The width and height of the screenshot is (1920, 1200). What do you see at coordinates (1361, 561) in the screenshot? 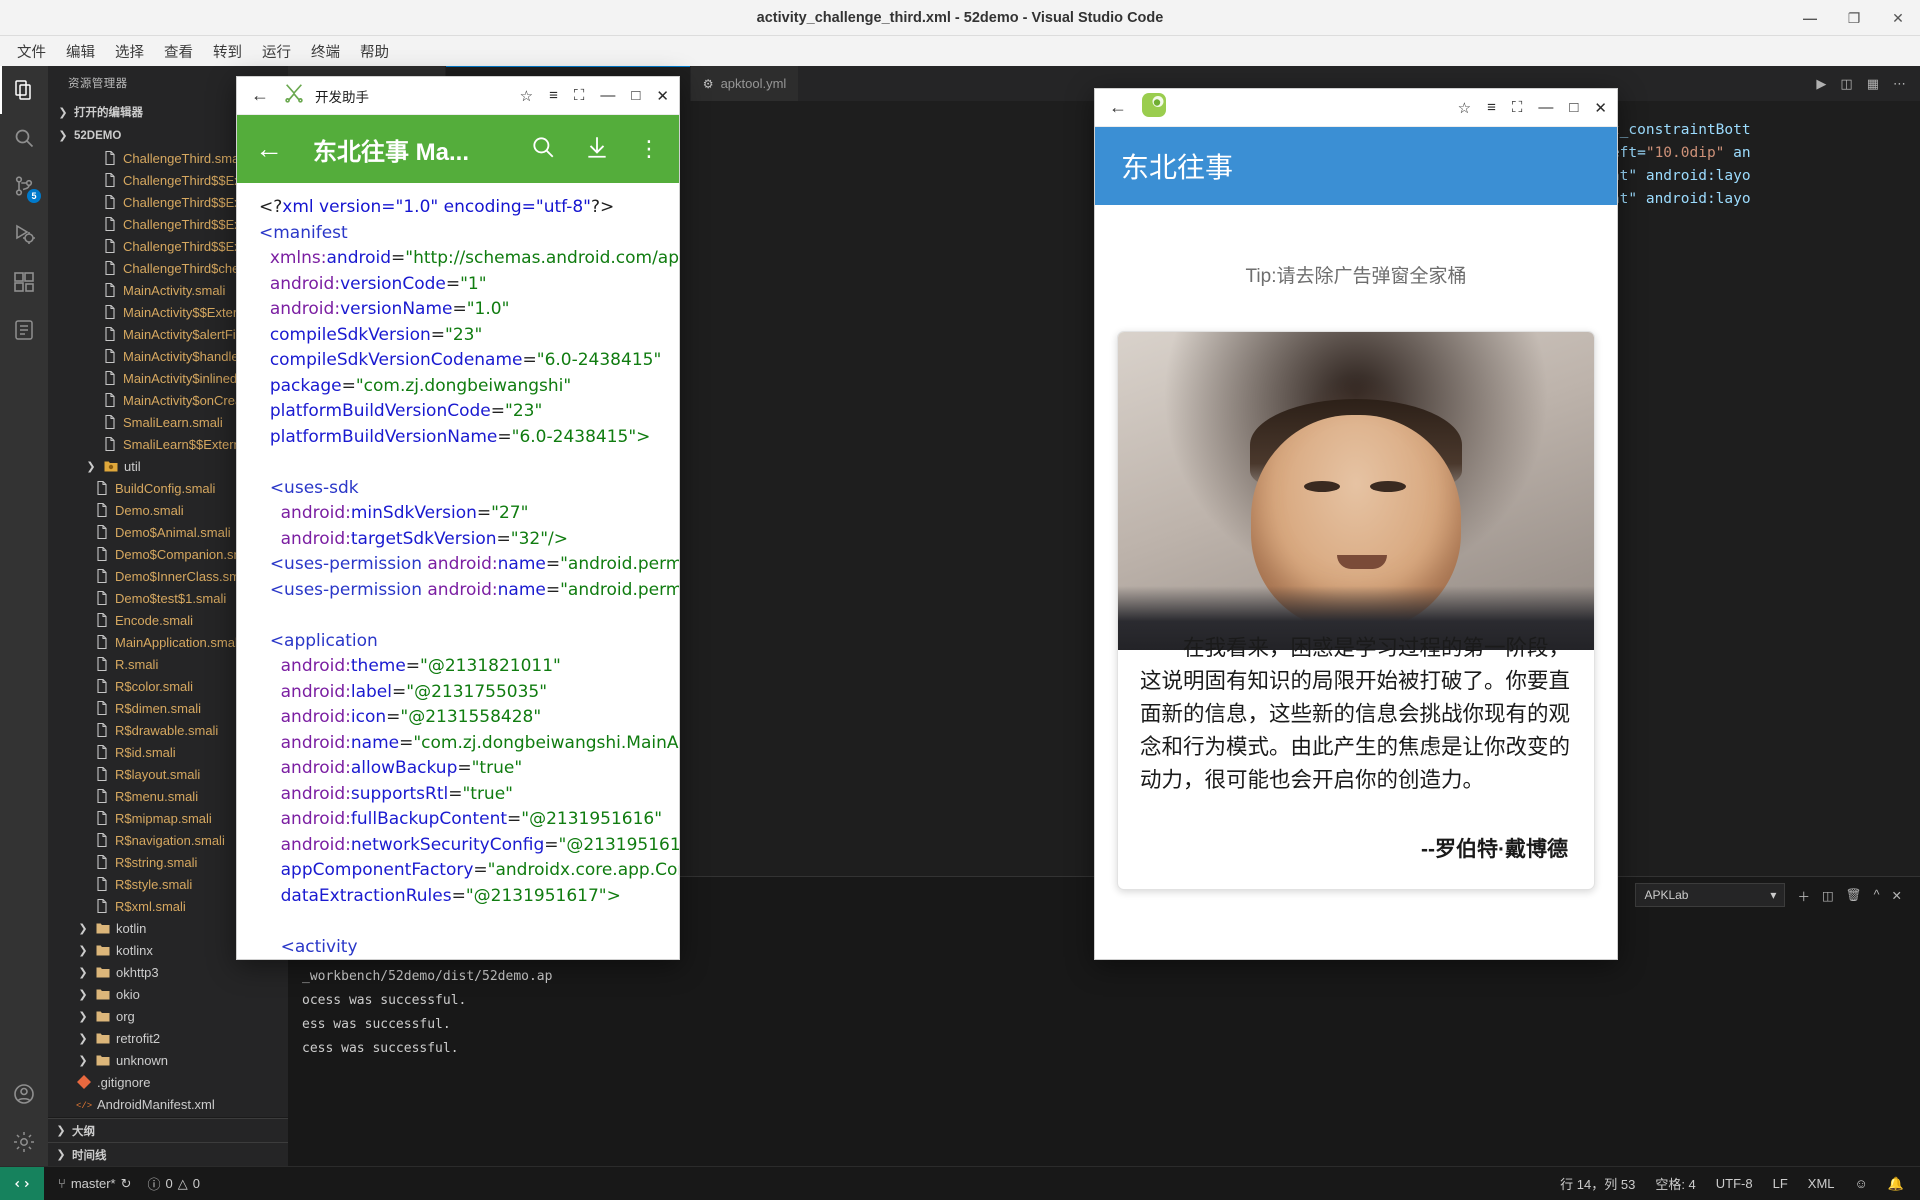
I see `photo-mouth` at bounding box center [1361, 561].